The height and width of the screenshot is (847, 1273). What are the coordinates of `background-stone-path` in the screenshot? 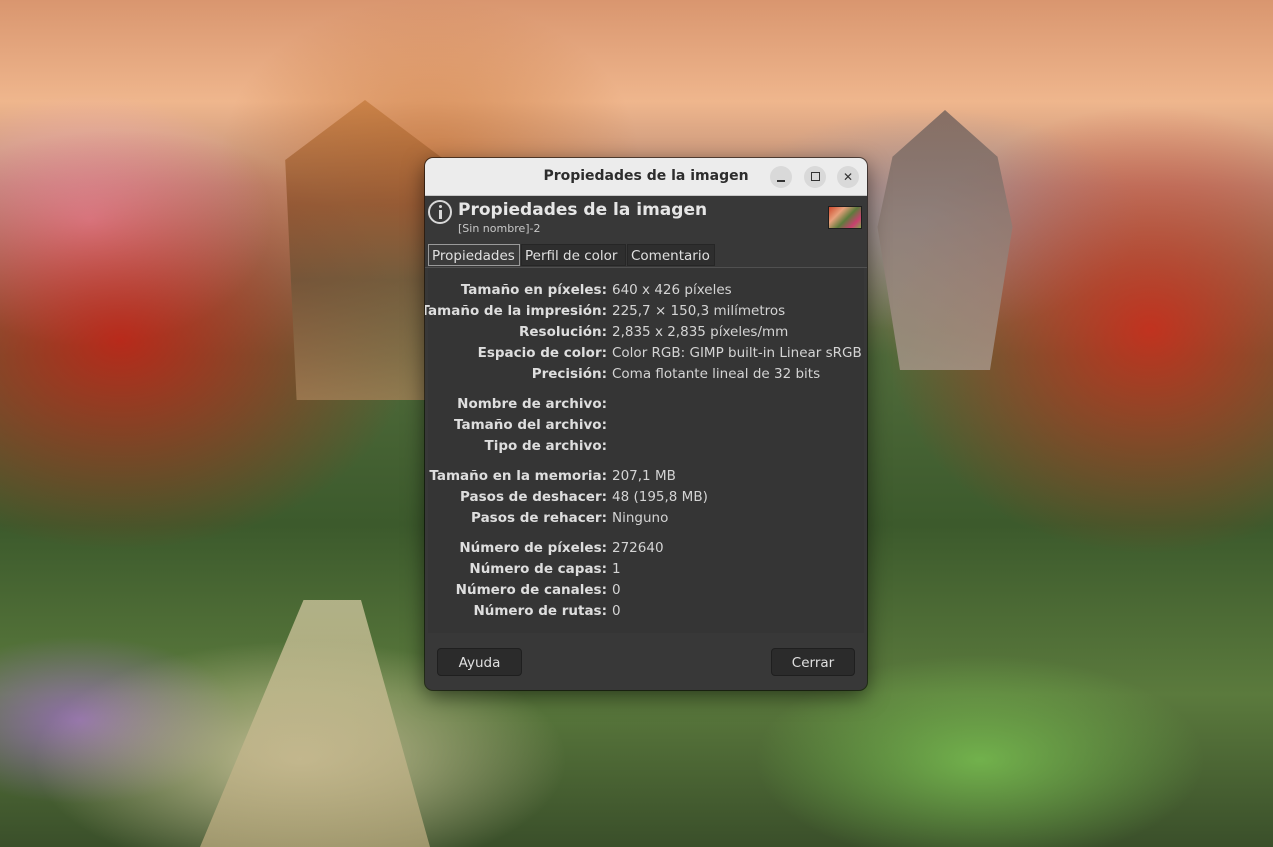 It's located at (315, 723).